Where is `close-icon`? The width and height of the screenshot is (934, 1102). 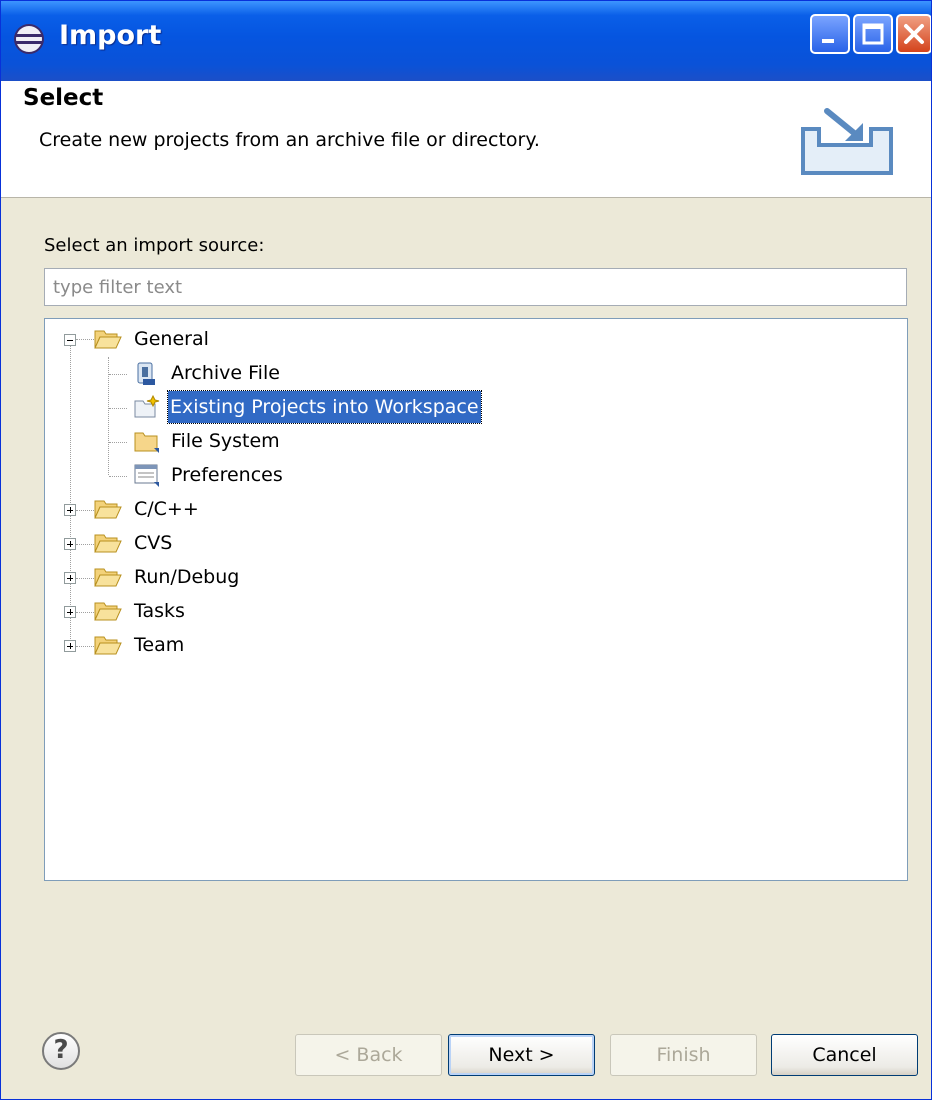
close-icon is located at coordinates (914, 34).